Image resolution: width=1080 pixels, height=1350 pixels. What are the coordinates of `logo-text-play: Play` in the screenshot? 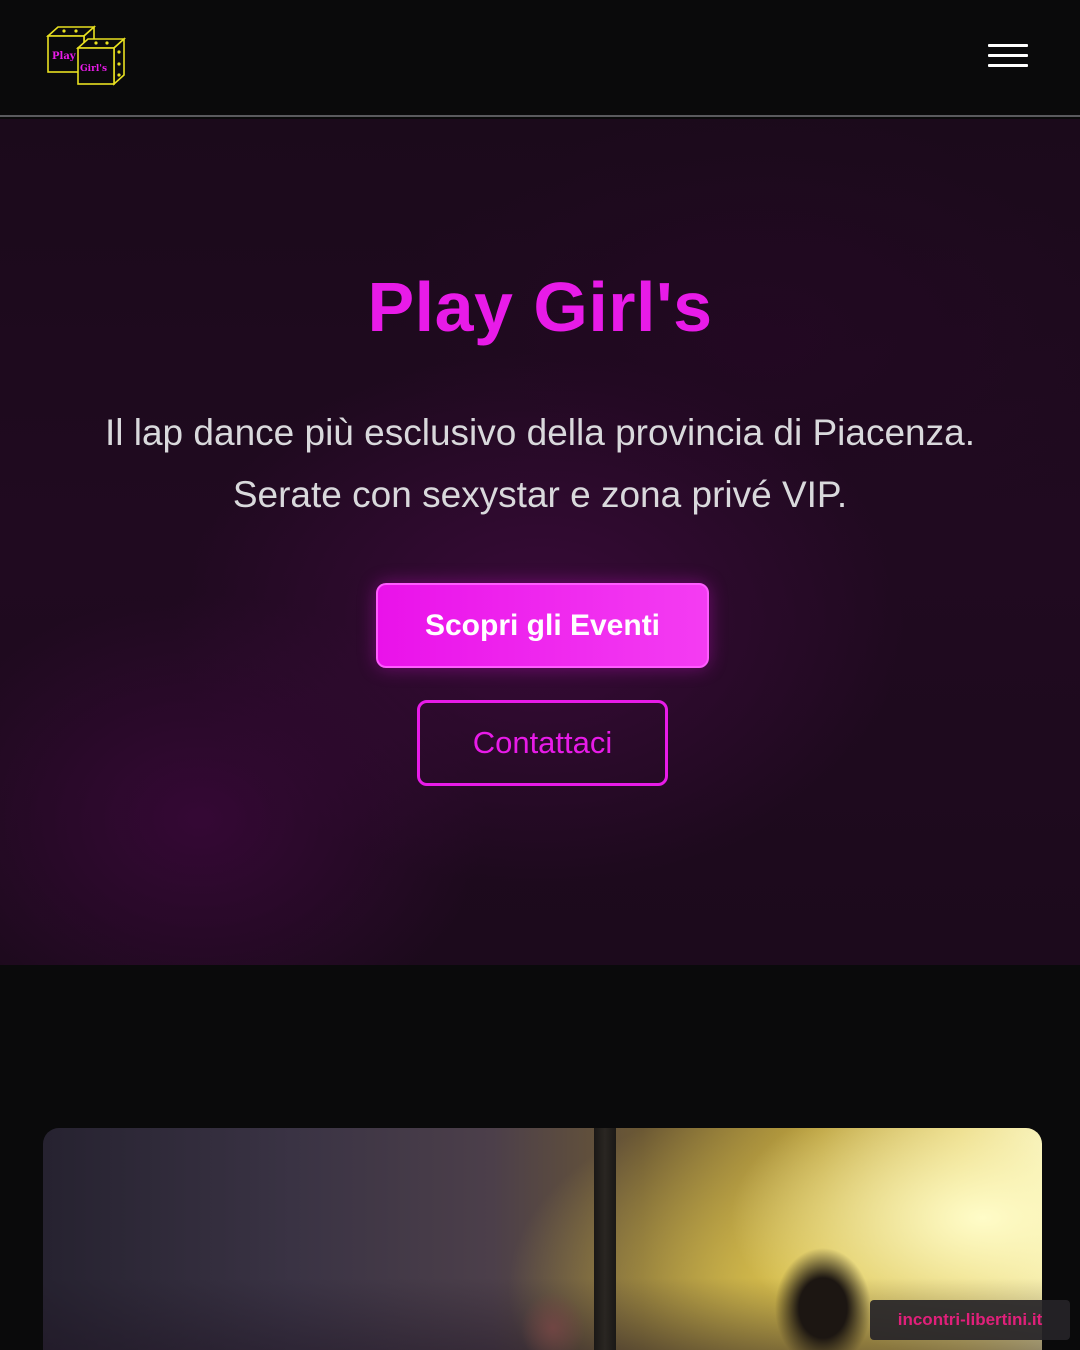 It's located at (64, 56).